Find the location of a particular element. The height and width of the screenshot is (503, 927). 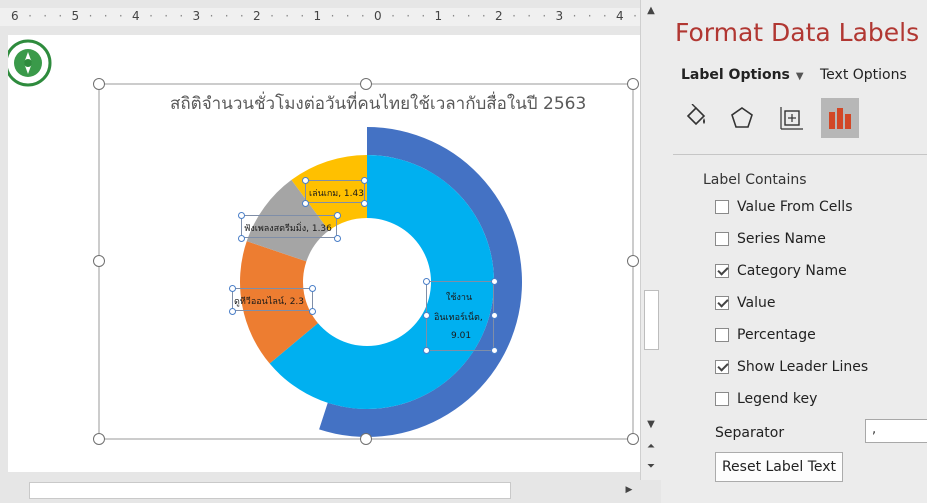

scroll-up-arrow-icon: ▲ is located at coordinates (651, 11).